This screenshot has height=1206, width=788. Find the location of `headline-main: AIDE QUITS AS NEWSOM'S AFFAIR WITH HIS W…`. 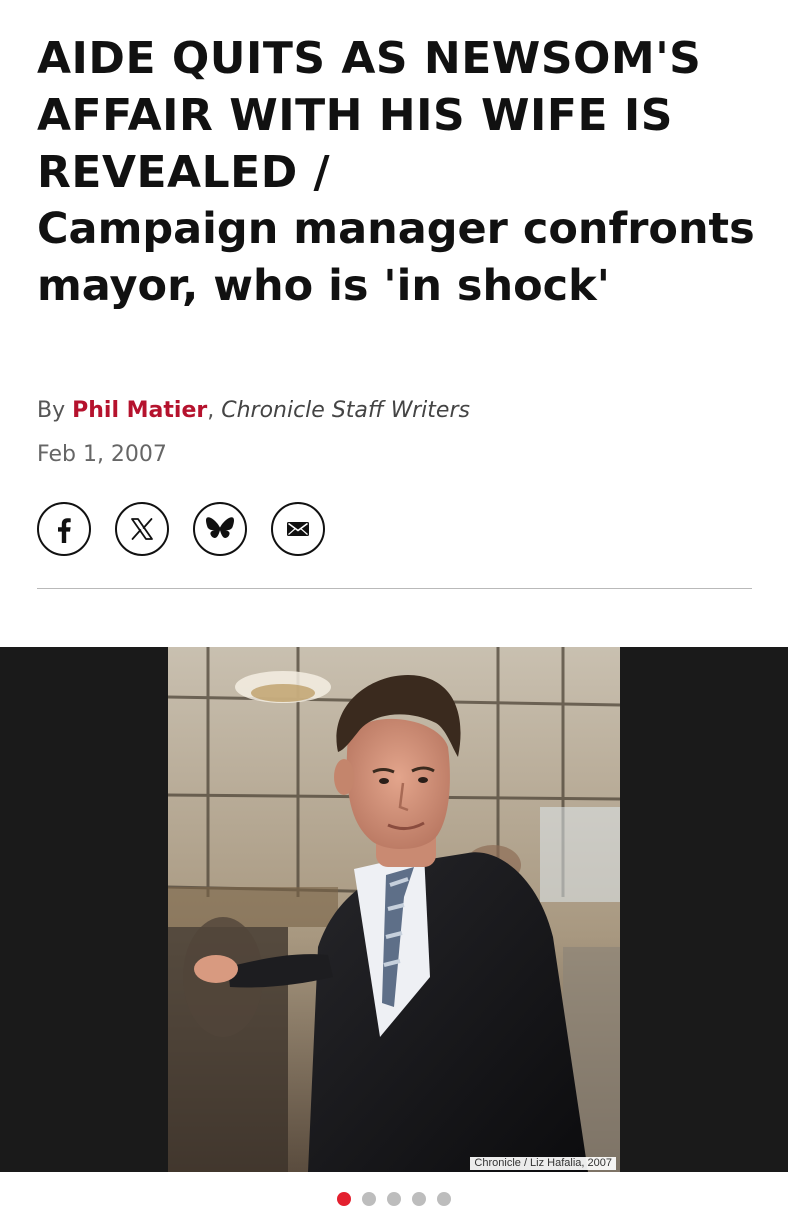

headline-main: AIDE QUITS AS NEWSOM'S AFFAIR WITH HIS W… is located at coordinates (369, 115).